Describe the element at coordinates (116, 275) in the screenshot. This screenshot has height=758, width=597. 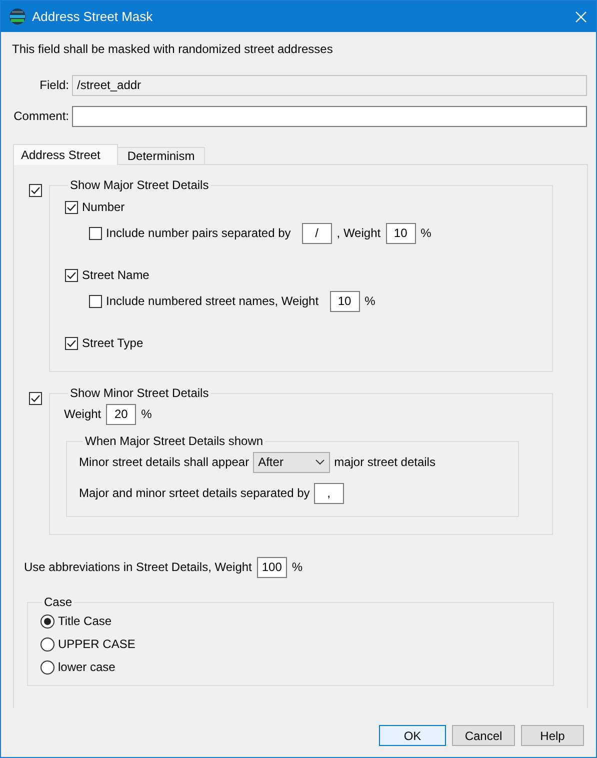
I see `checkbox-label: Street Name` at that location.